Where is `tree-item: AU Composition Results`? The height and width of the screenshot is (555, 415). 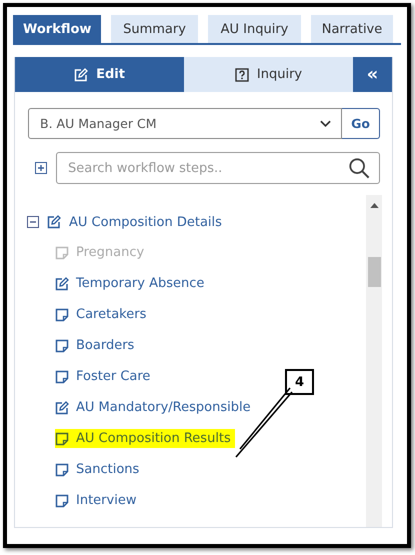 tree-item: AU Composition Results is located at coordinates (145, 438).